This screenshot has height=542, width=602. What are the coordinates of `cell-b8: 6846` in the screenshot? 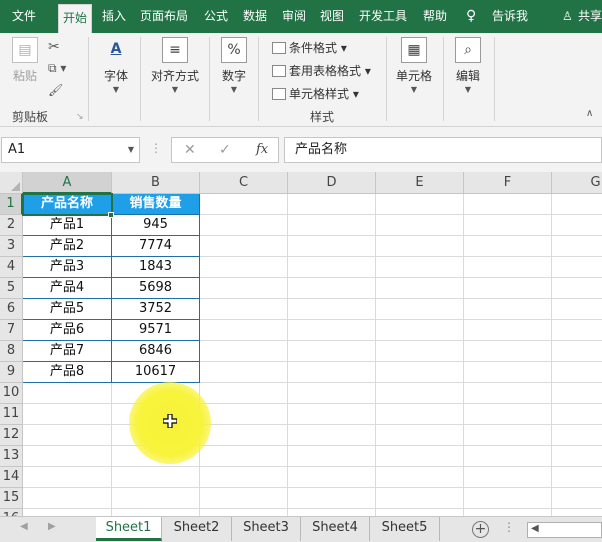 It's located at (156, 351).